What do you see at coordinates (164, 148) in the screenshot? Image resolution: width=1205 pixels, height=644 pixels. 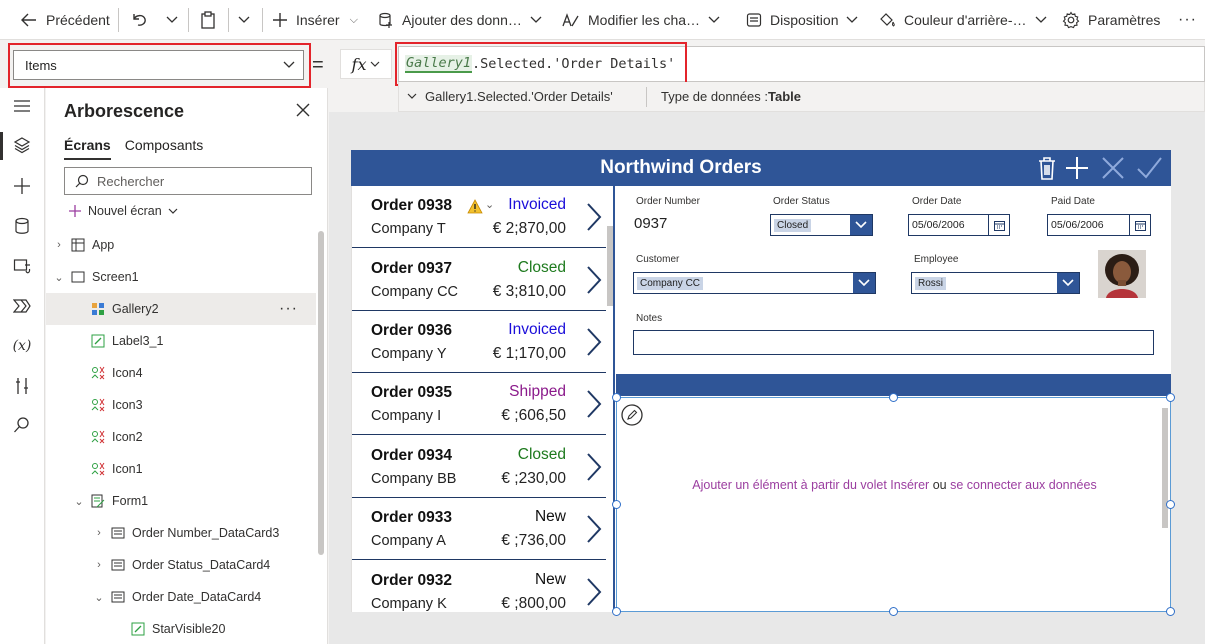 I see `tab-components: Composants` at bounding box center [164, 148].